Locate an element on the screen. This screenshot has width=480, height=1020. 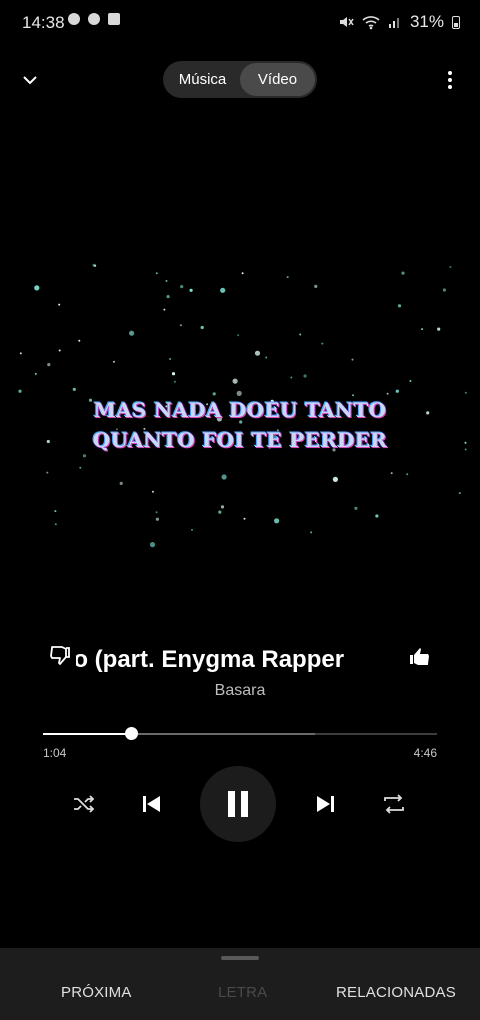
mute-icon is located at coordinates (346, 22).